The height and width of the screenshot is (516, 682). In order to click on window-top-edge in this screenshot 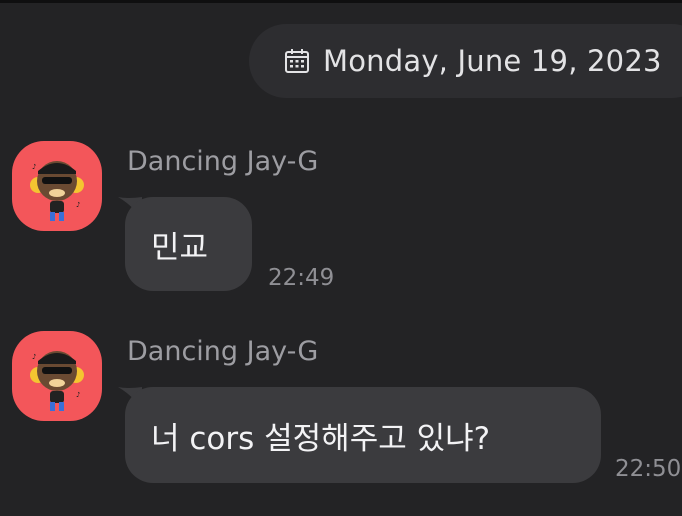, I will do `click(341, 1)`.